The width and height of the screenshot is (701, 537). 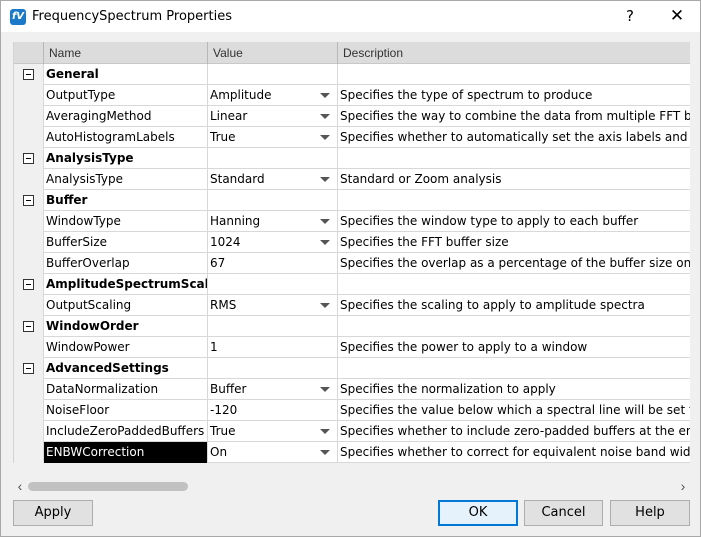 I want to click on horizontal-scrollbar: ‹ ›, so click(x=351, y=486).